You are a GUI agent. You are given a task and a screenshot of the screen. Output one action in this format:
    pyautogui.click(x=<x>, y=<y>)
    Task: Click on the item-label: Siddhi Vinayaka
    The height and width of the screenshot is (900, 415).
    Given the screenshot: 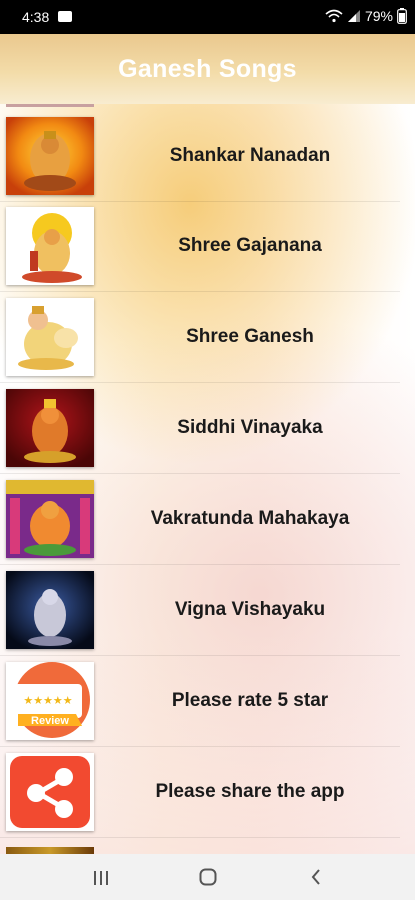 What is the action you would take?
    pyautogui.click(x=250, y=427)
    